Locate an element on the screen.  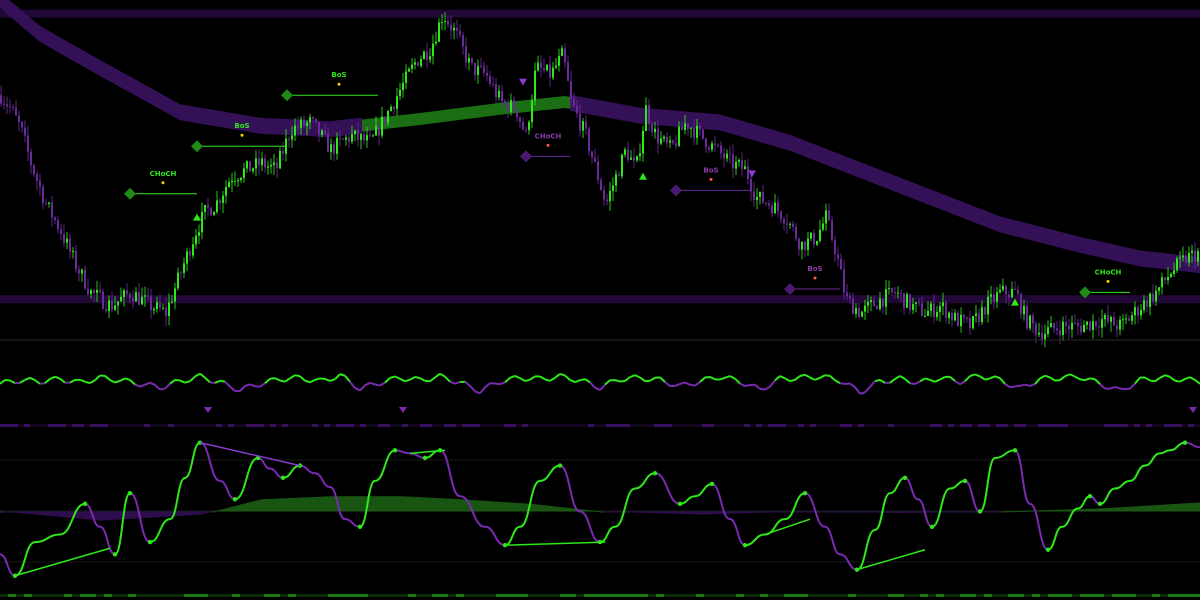
oscillator-pivot-dot is located at coordinates (360, 526).